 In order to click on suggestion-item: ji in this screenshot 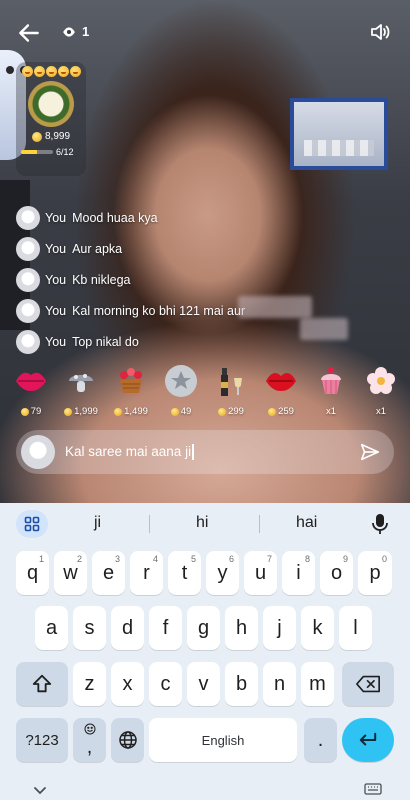, I will do `click(97, 523)`.